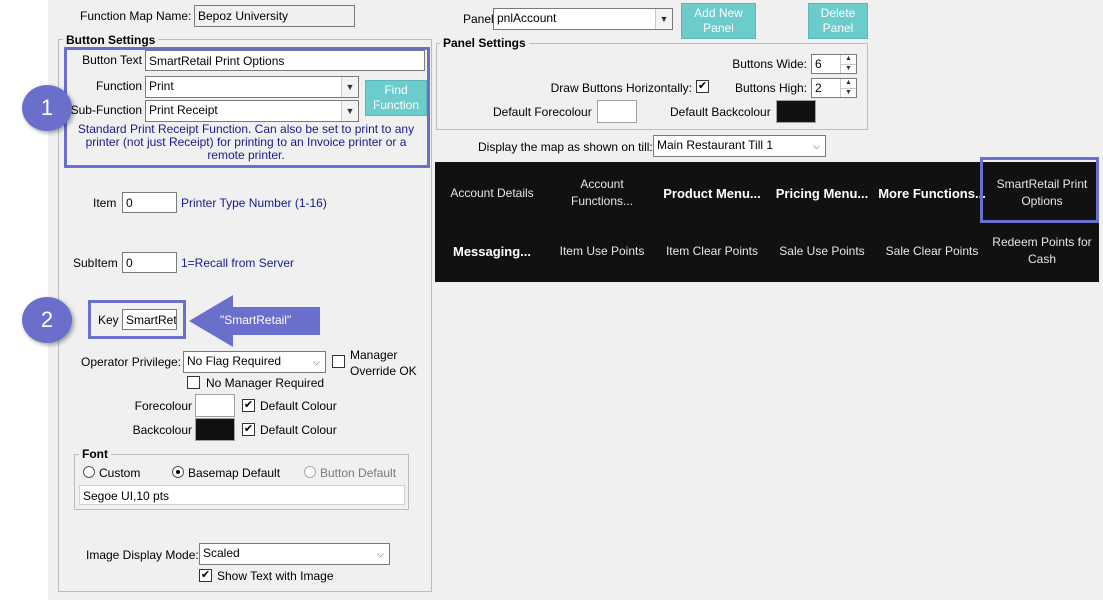  What do you see at coordinates (338, 361) in the screenshot?
I see `manager-override-checkbox` at bounding box center [338, 361].